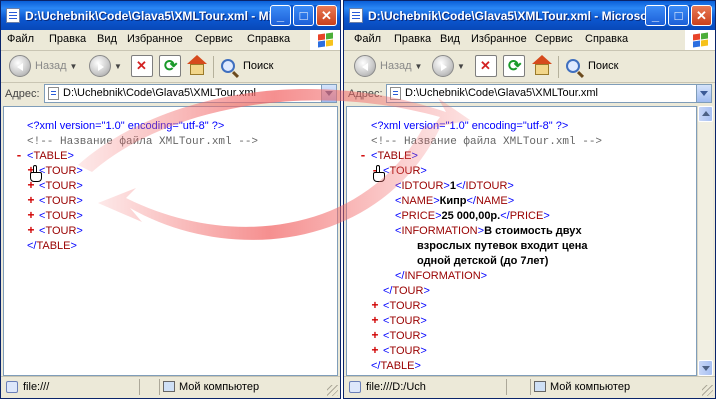  I want to click on xml-line: </INFORMATION>, so click(417, 276).